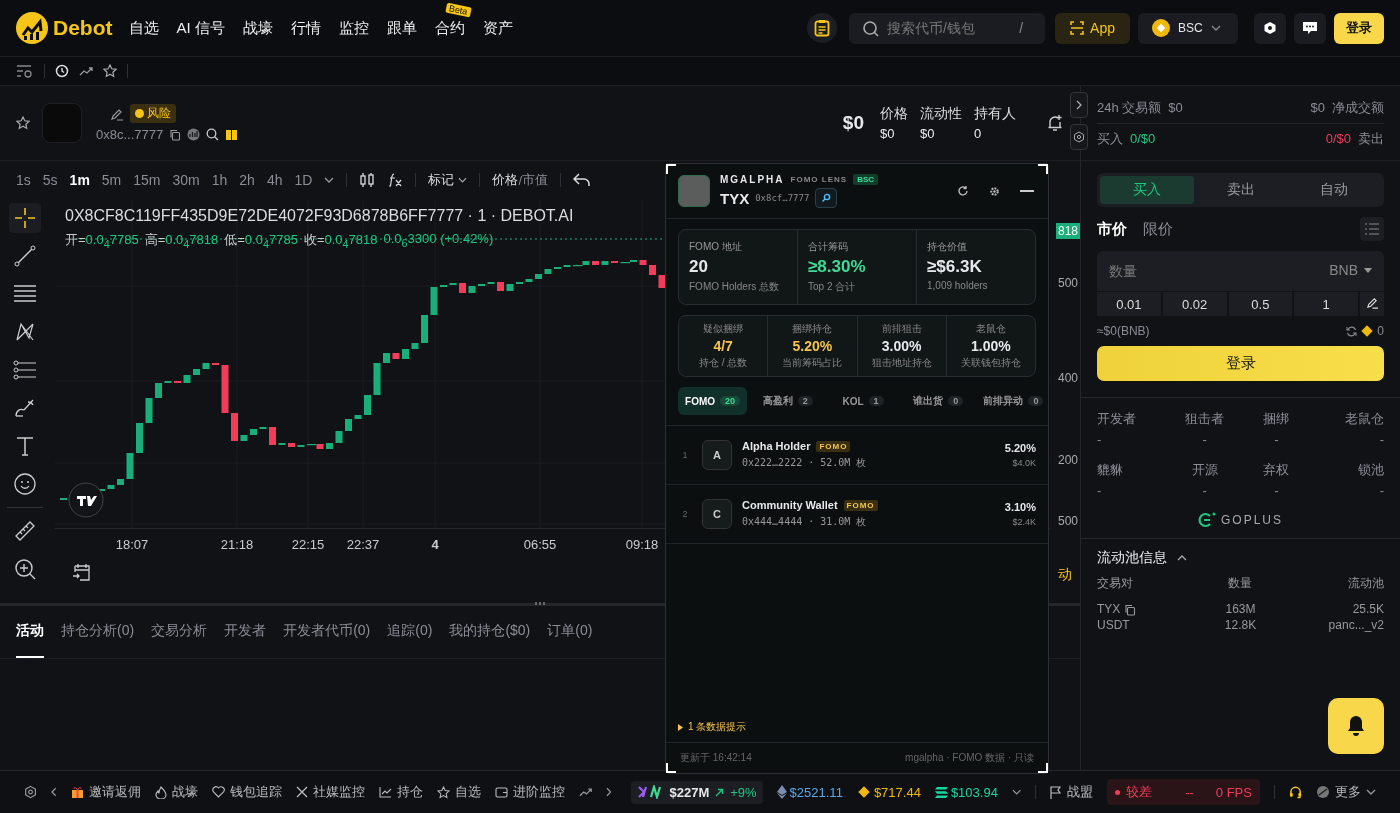 Image resolution: width=1400 pixels, height=813 pixels. I want to click on data-hint-toggle: 1 条数据提示, so click(712, 727).